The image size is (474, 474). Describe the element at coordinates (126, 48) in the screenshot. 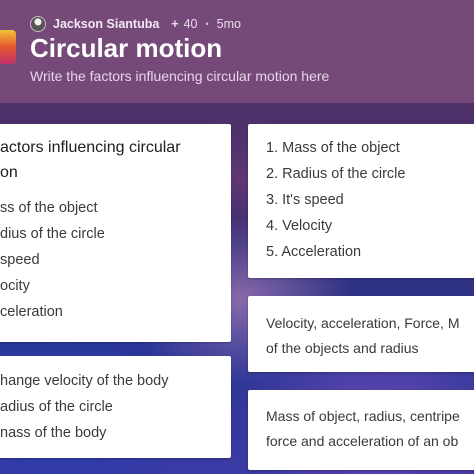

I see `page-title: Circular motion` at that location.